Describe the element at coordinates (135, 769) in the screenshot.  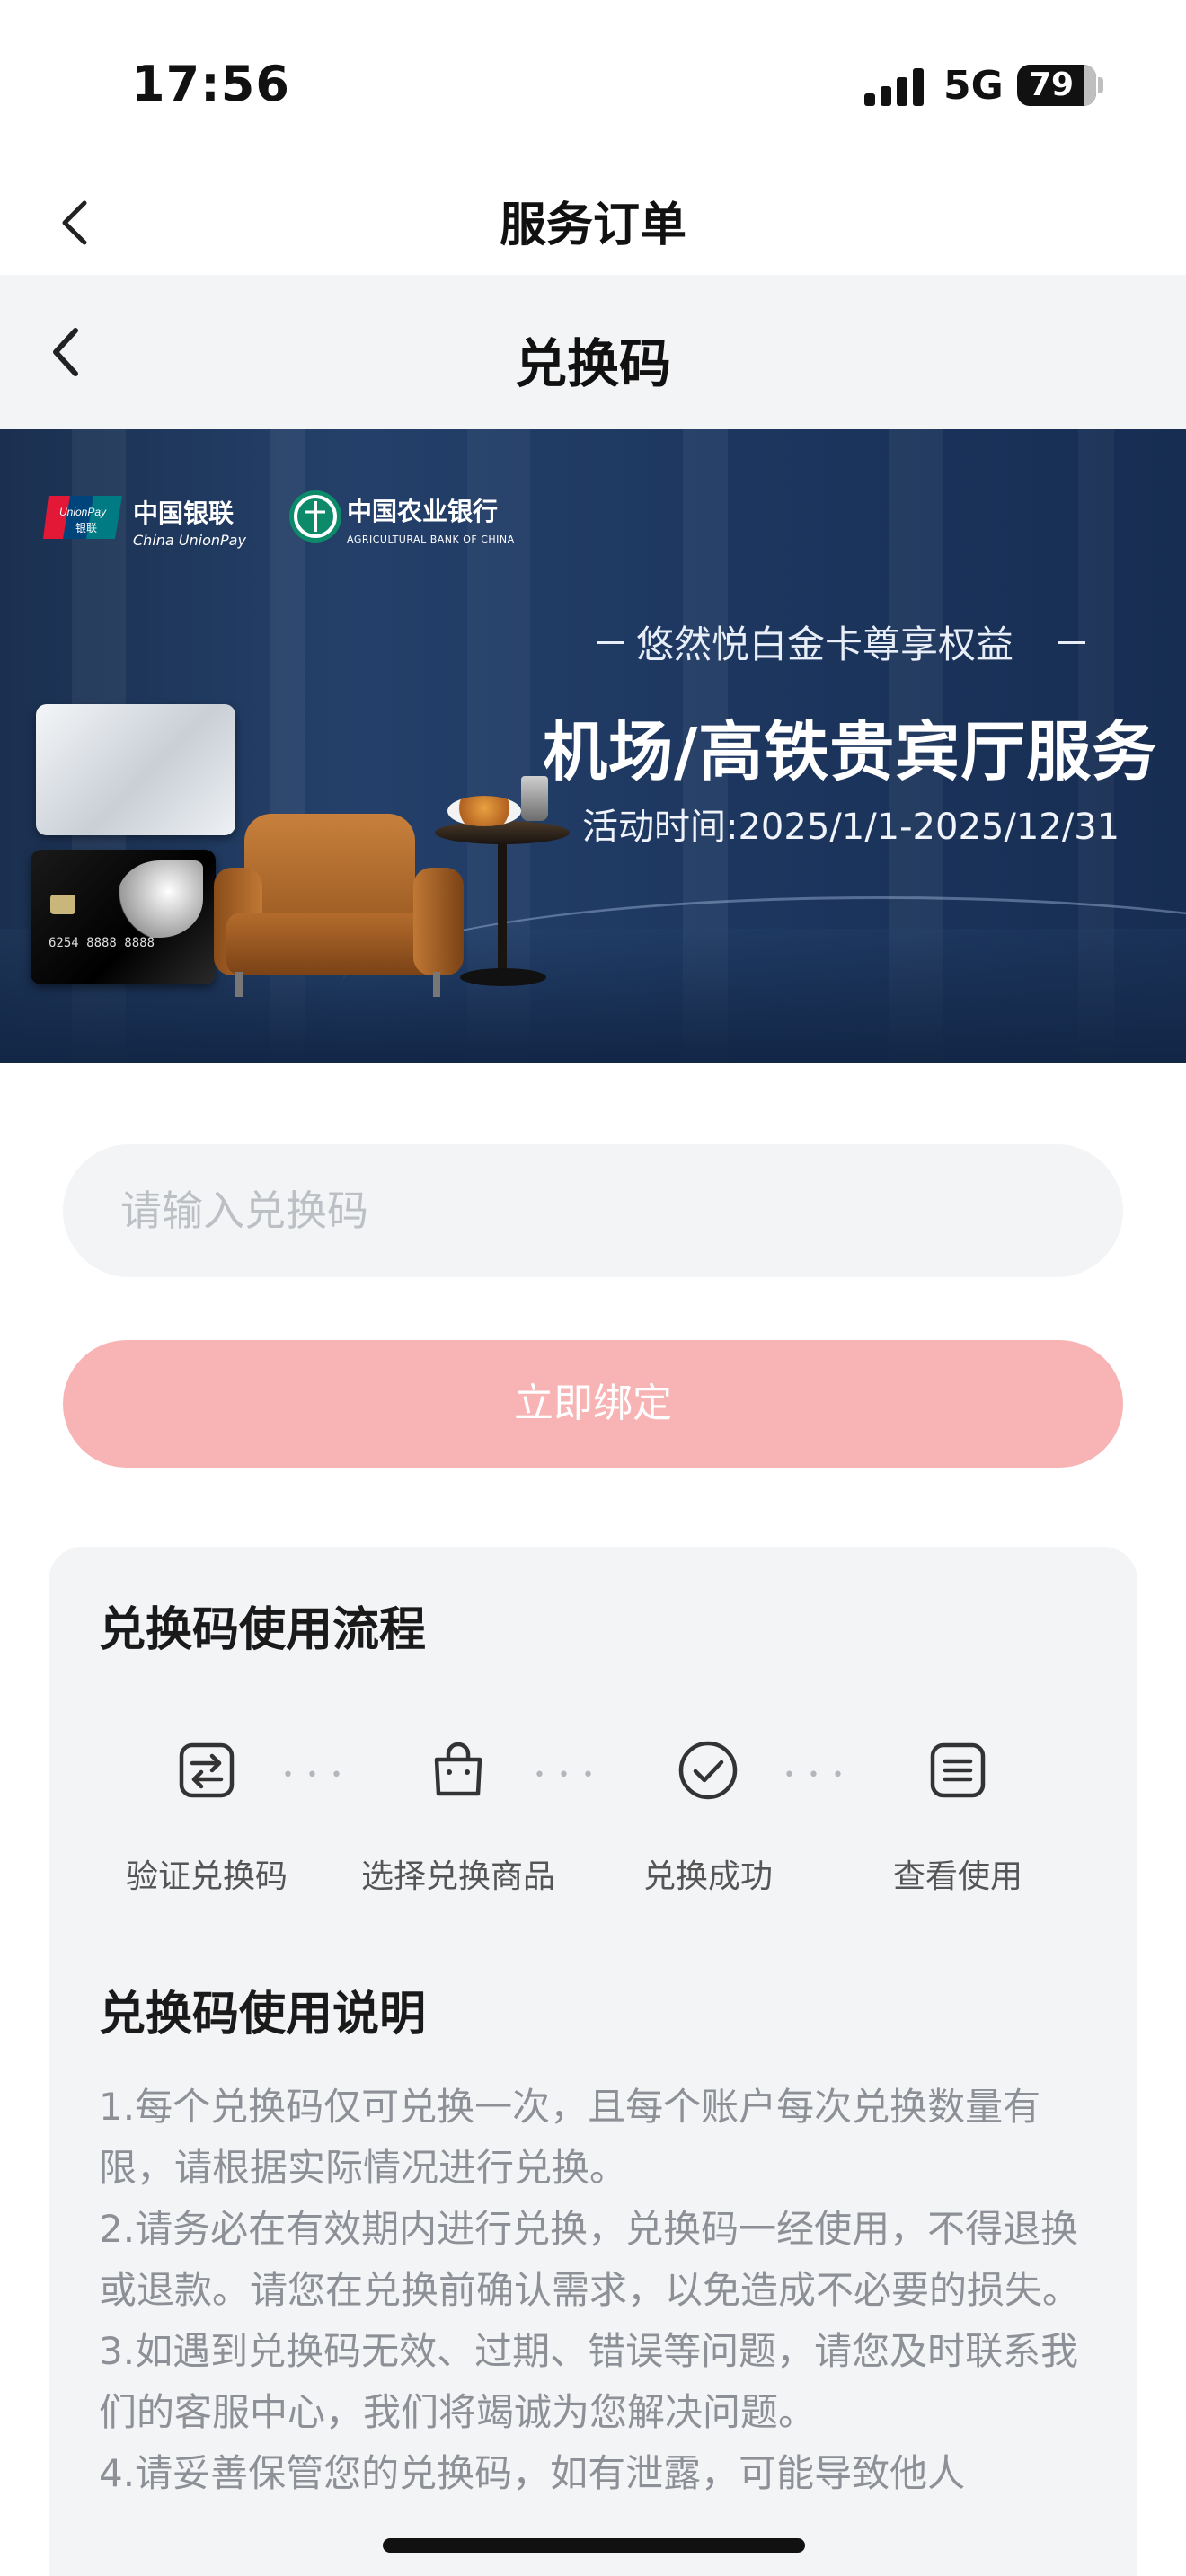
I see `platinum-card-white` at that location.